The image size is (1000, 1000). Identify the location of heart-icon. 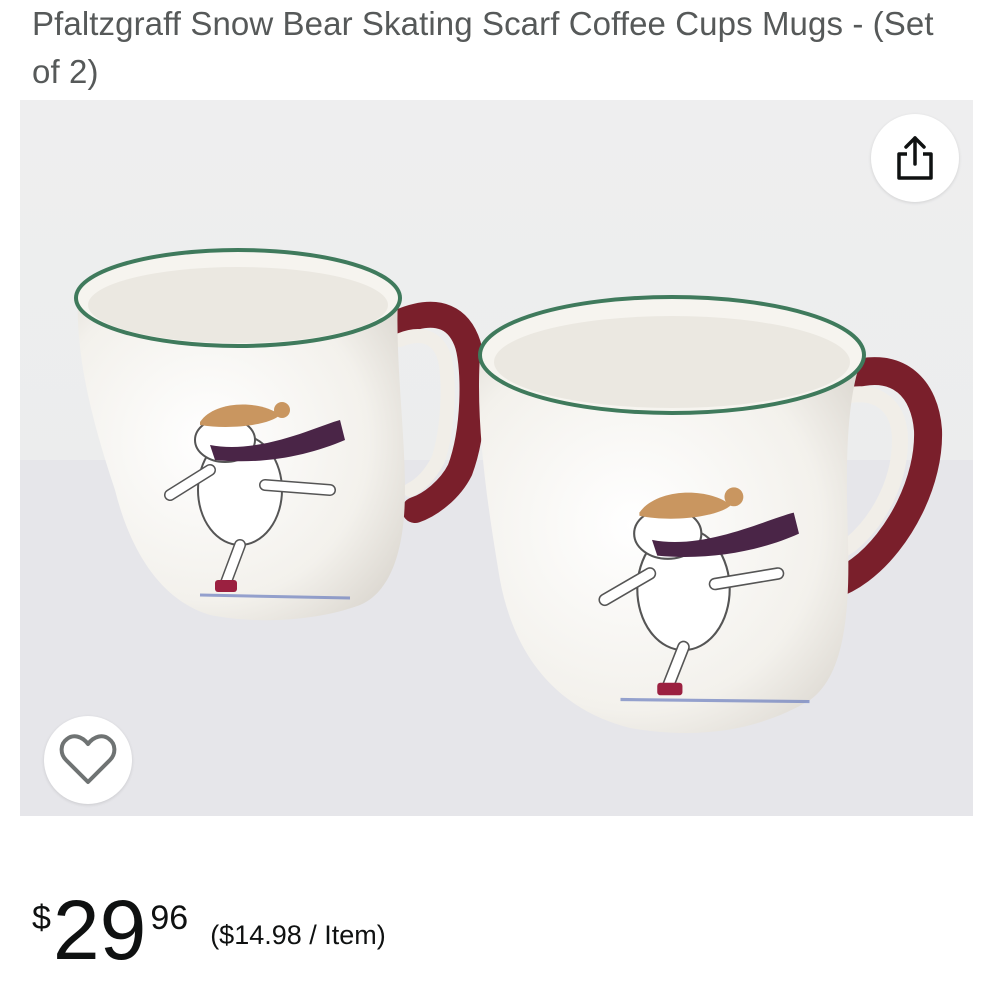
(88, 759).